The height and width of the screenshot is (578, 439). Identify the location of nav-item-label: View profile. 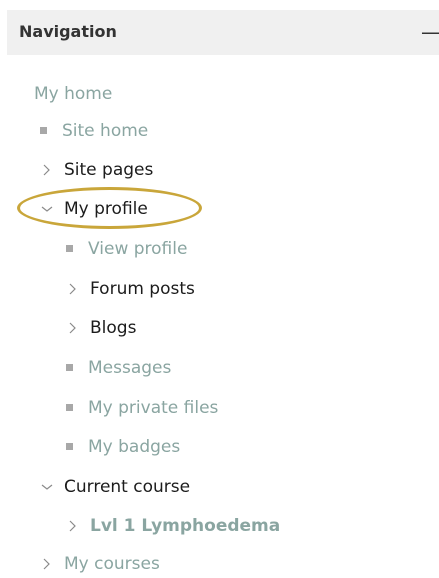
(137, 249).